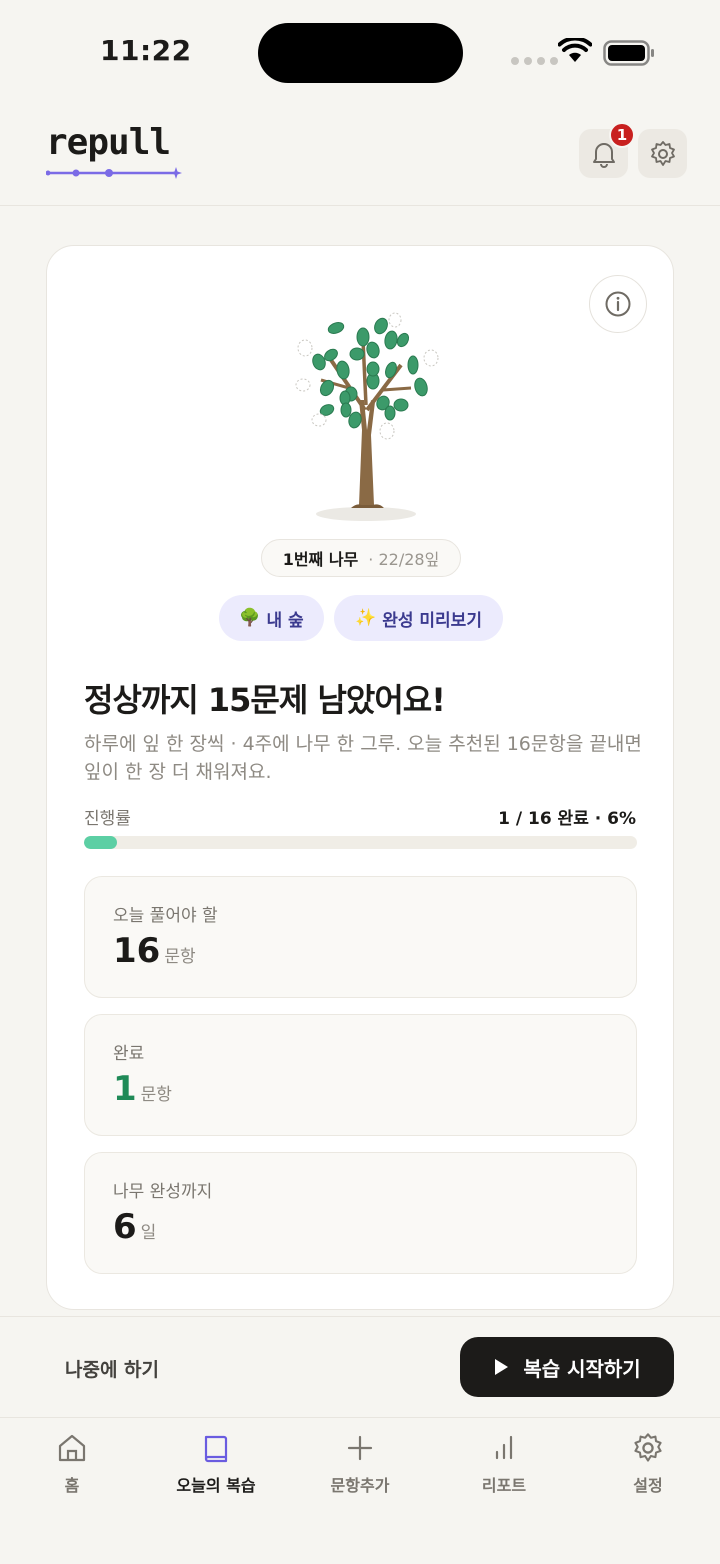  Describe the element at coordinates (360, 842) in the screenshot. I see `progress-bar` at that location.